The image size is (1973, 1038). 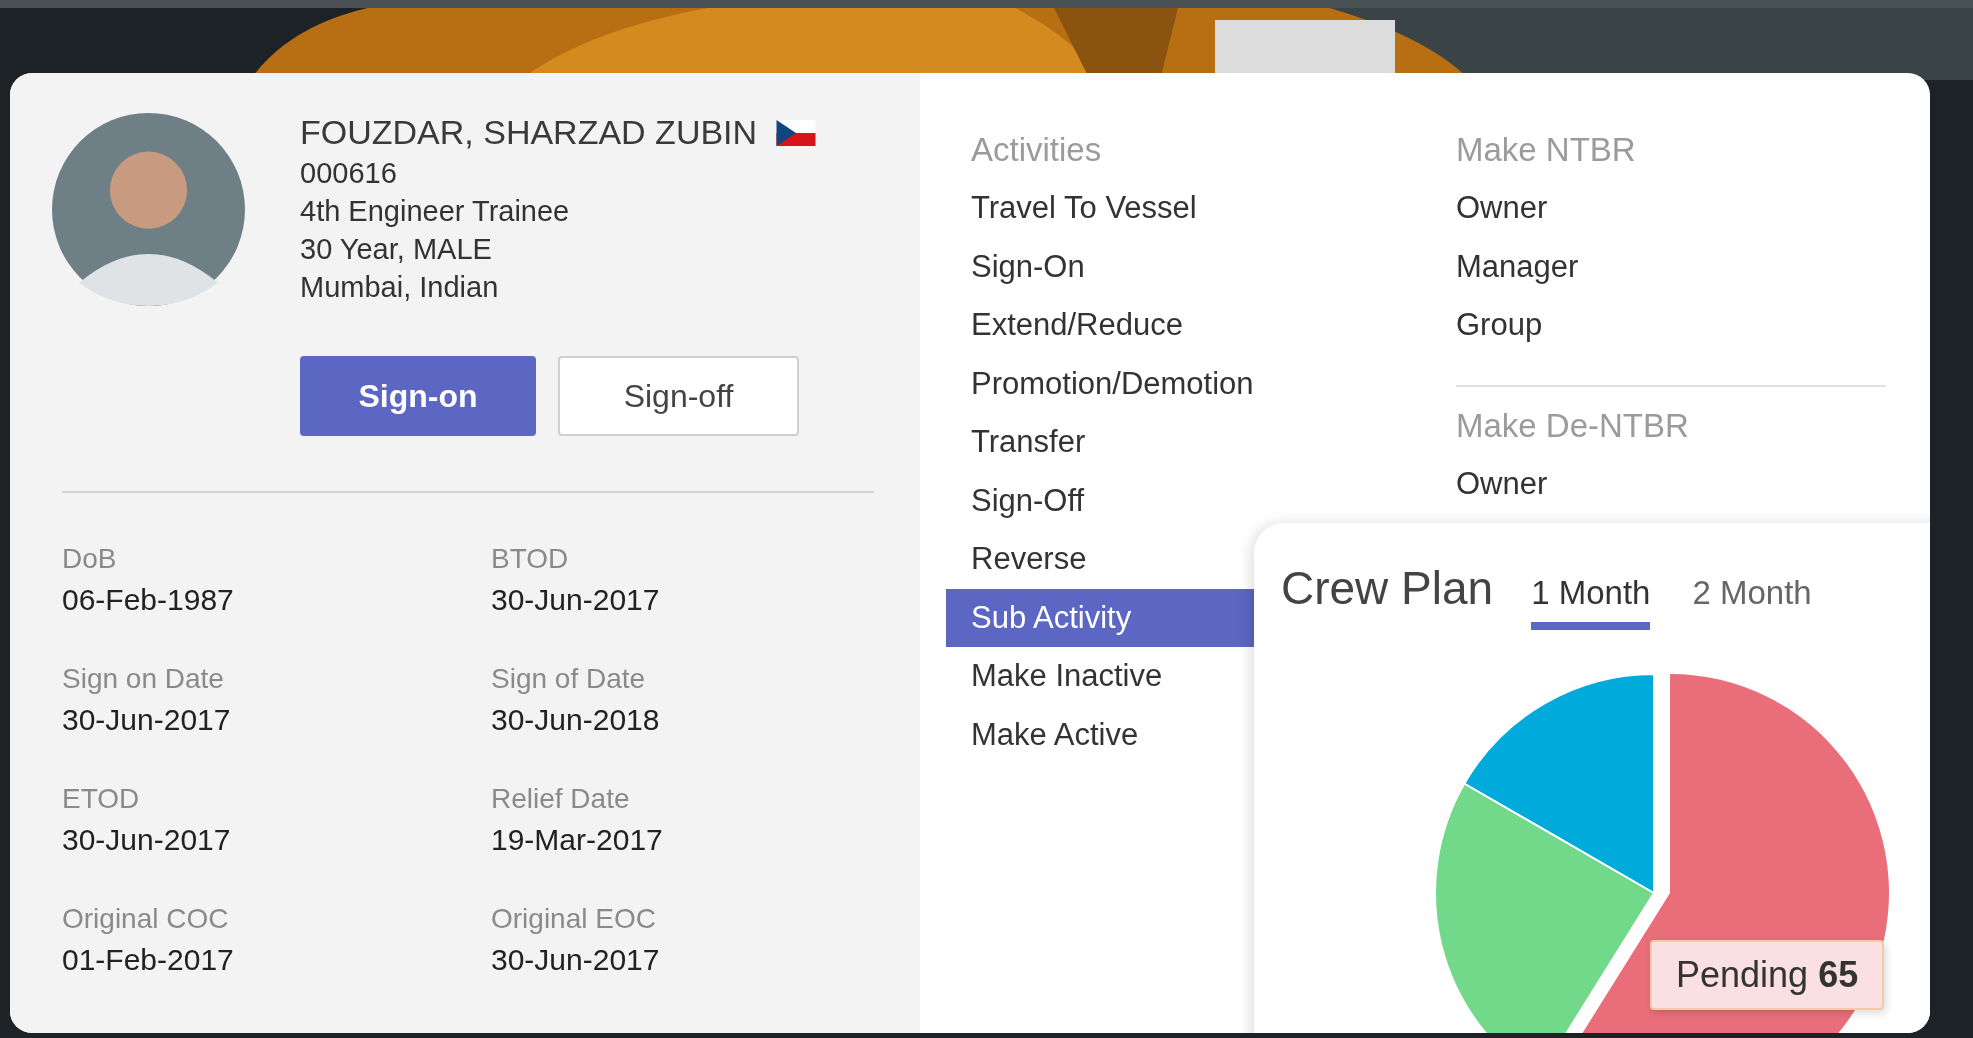 What do you see at coordinates (399, 287) in the screenshot?
I see `crew-location: Mumbai, Indian` at bounding box center [399, 287].